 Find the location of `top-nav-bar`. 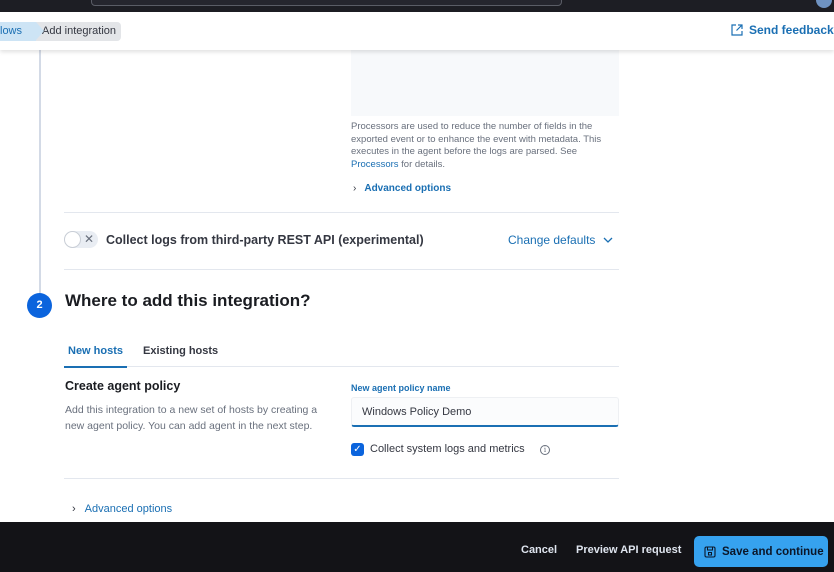

top-nav-bar is located at coordinates (417, 6).